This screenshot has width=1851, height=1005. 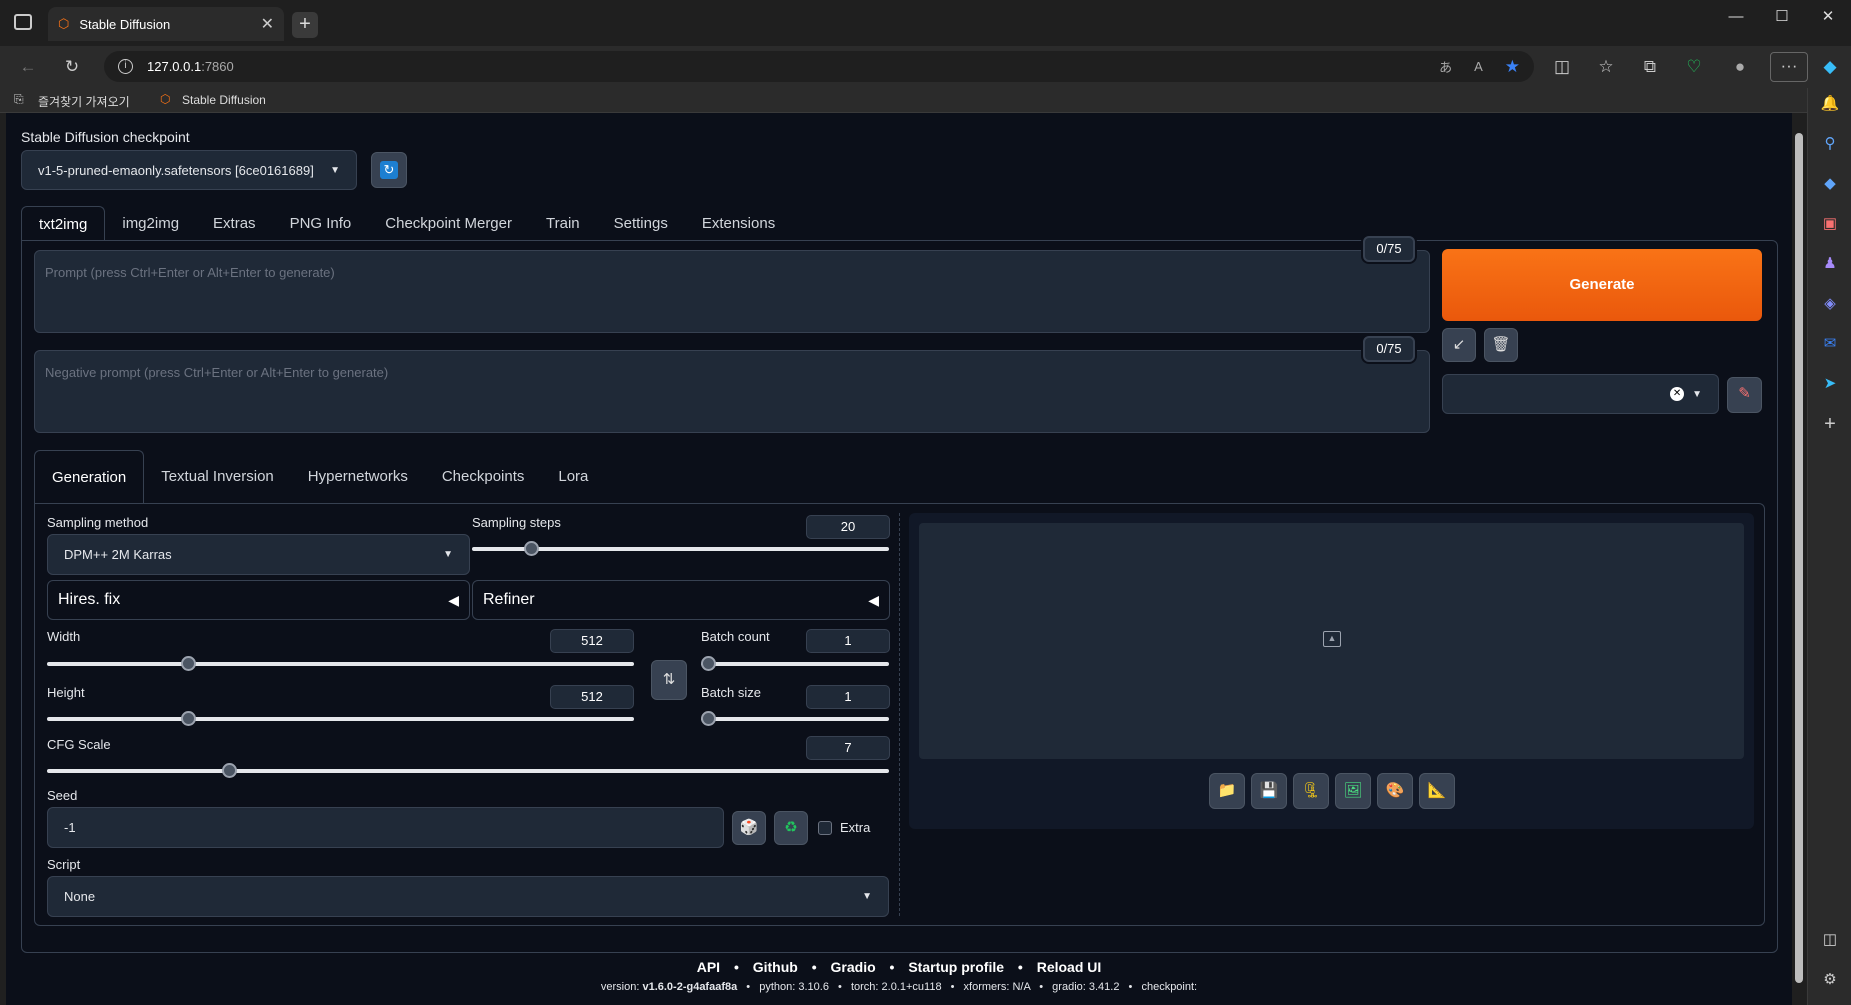 I want to click on chevron-down-icon: ▼, so click(x=448, y=554).